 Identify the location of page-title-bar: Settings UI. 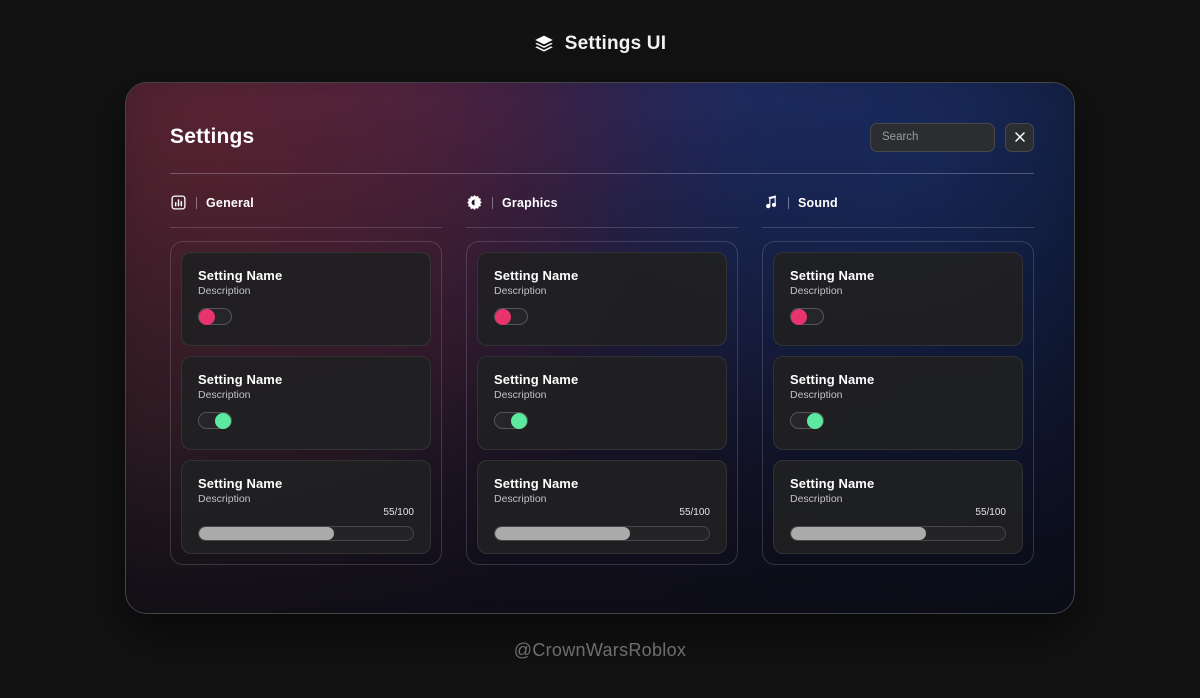
(600, 44).